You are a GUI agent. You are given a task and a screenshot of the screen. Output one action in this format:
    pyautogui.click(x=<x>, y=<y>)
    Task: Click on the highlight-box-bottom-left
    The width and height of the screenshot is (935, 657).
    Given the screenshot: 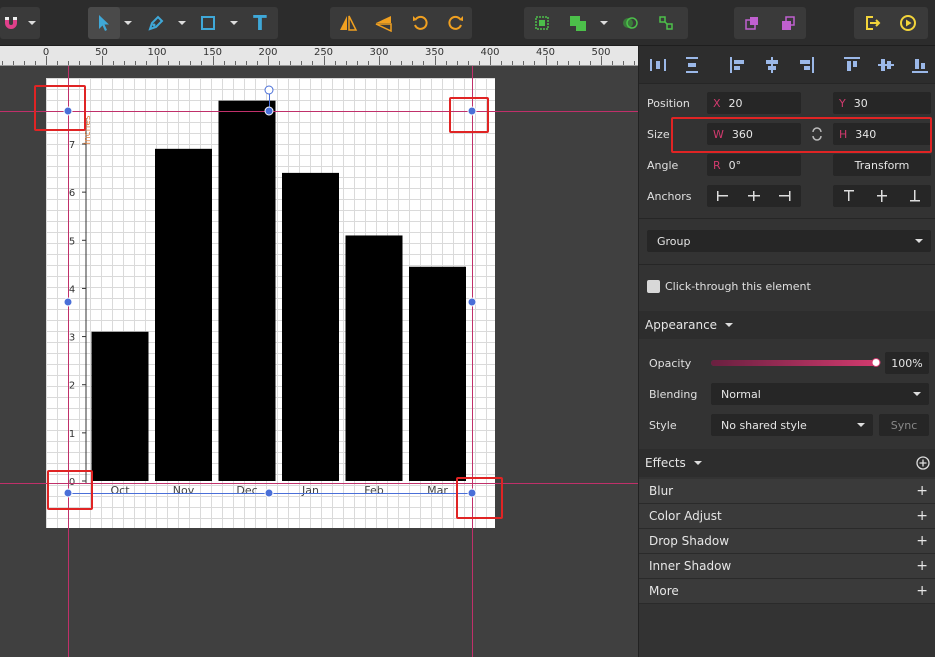 What is the action you would take?
    pyautogui.click(x=70, y=490)
    